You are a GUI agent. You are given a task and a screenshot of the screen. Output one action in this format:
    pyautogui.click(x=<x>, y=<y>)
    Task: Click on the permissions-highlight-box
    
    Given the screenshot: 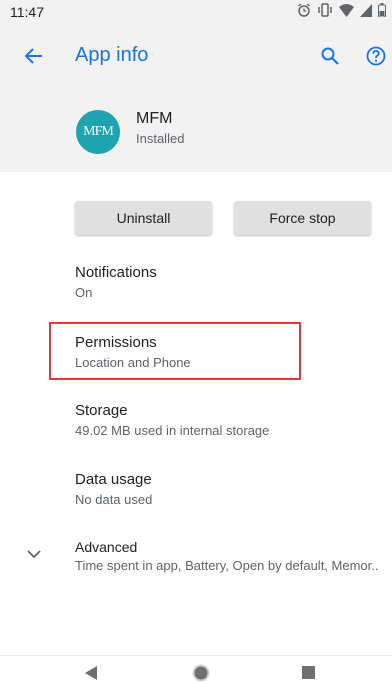 What is the action you would take?
    pyautogui.click(x=175, y=351)
    